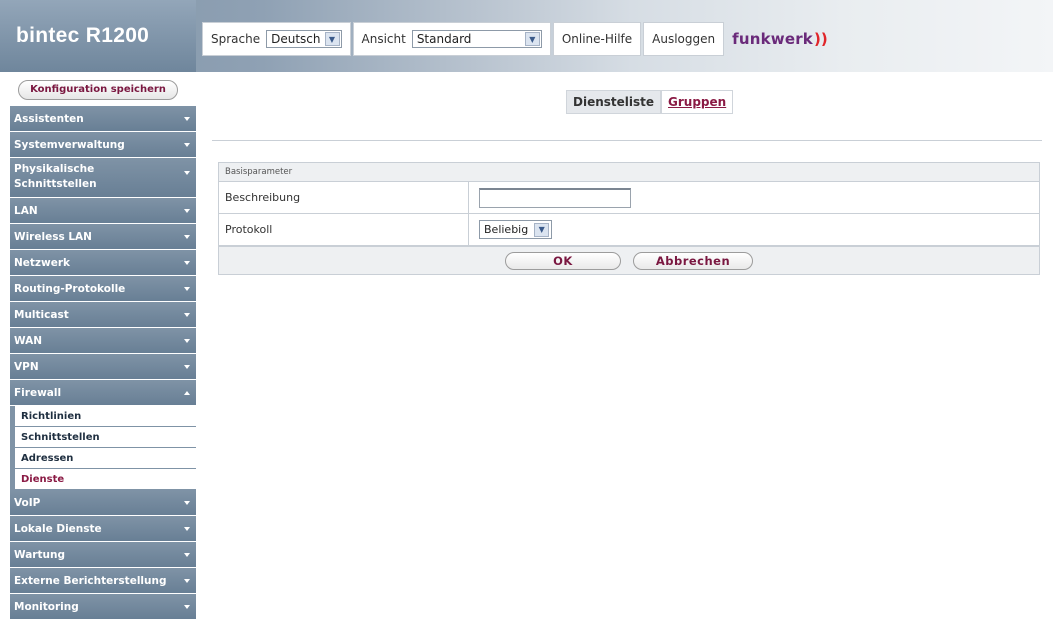  Describe the element at coordinates (103, 178) in the screenshot. I see `sidebar-item-physikalische-schnittstellen: Physikalische Schnittstellen` at that location.